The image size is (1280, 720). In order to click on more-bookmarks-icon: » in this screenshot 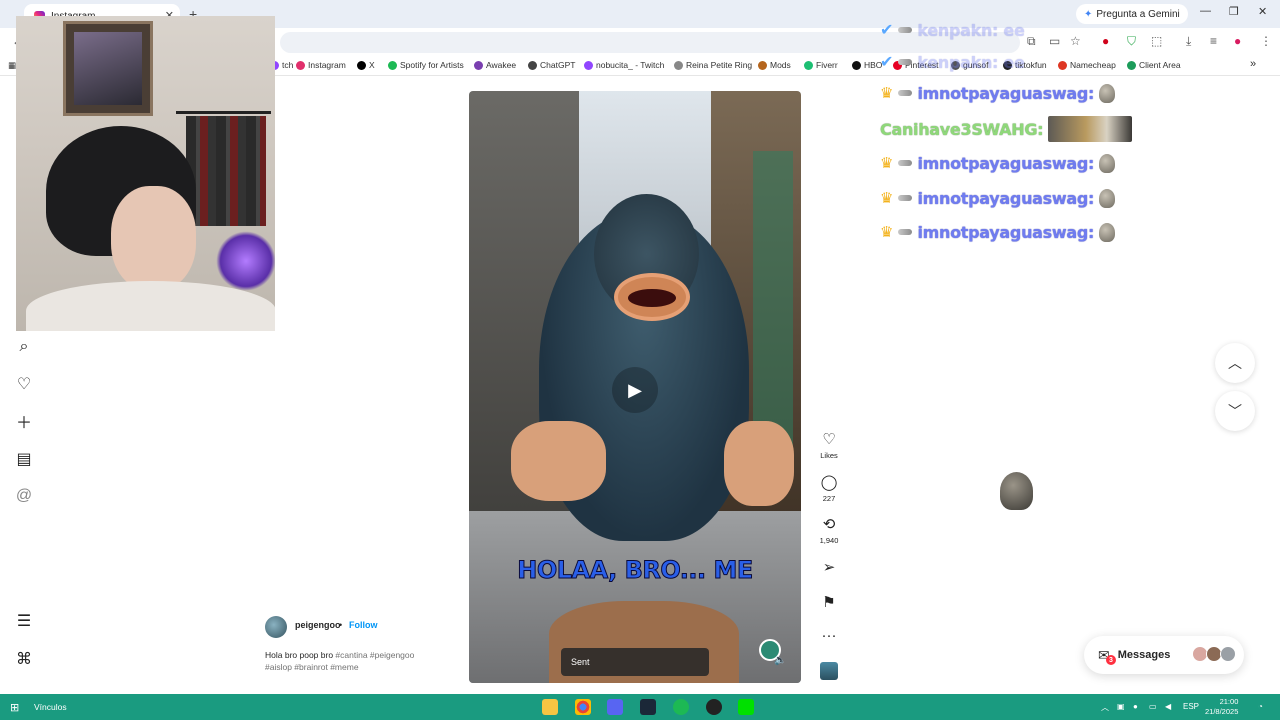, I will do `click(1253, 64)`.